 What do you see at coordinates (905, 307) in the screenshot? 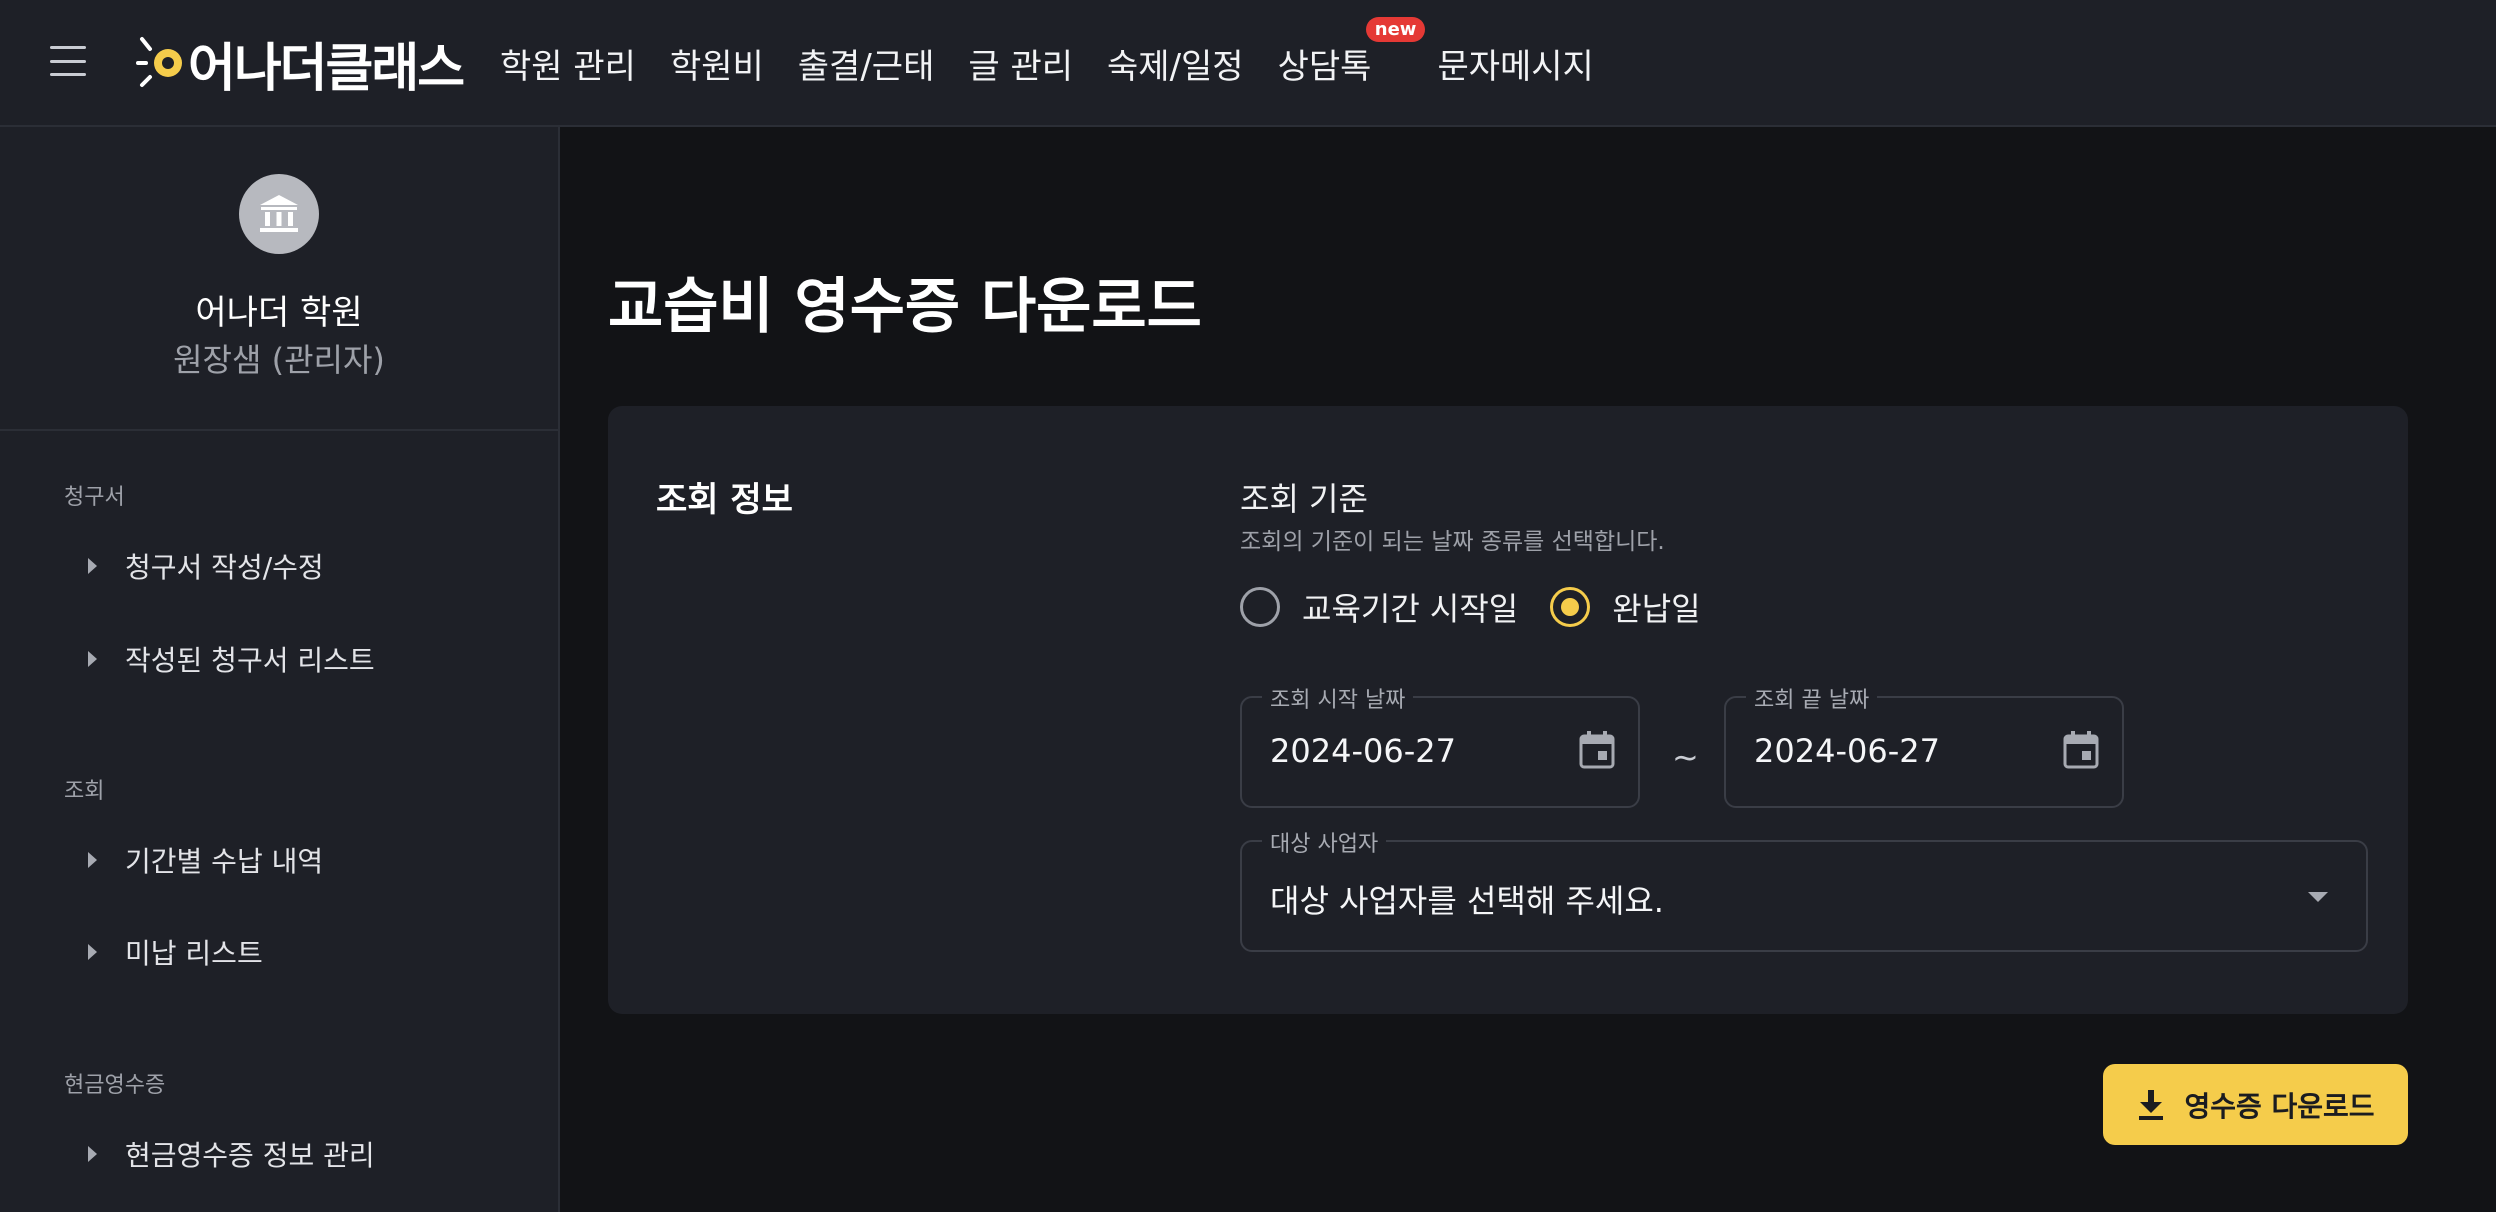
I see `page-title: 교습비 영수증 다운로드` at bounding box center [905, 307].